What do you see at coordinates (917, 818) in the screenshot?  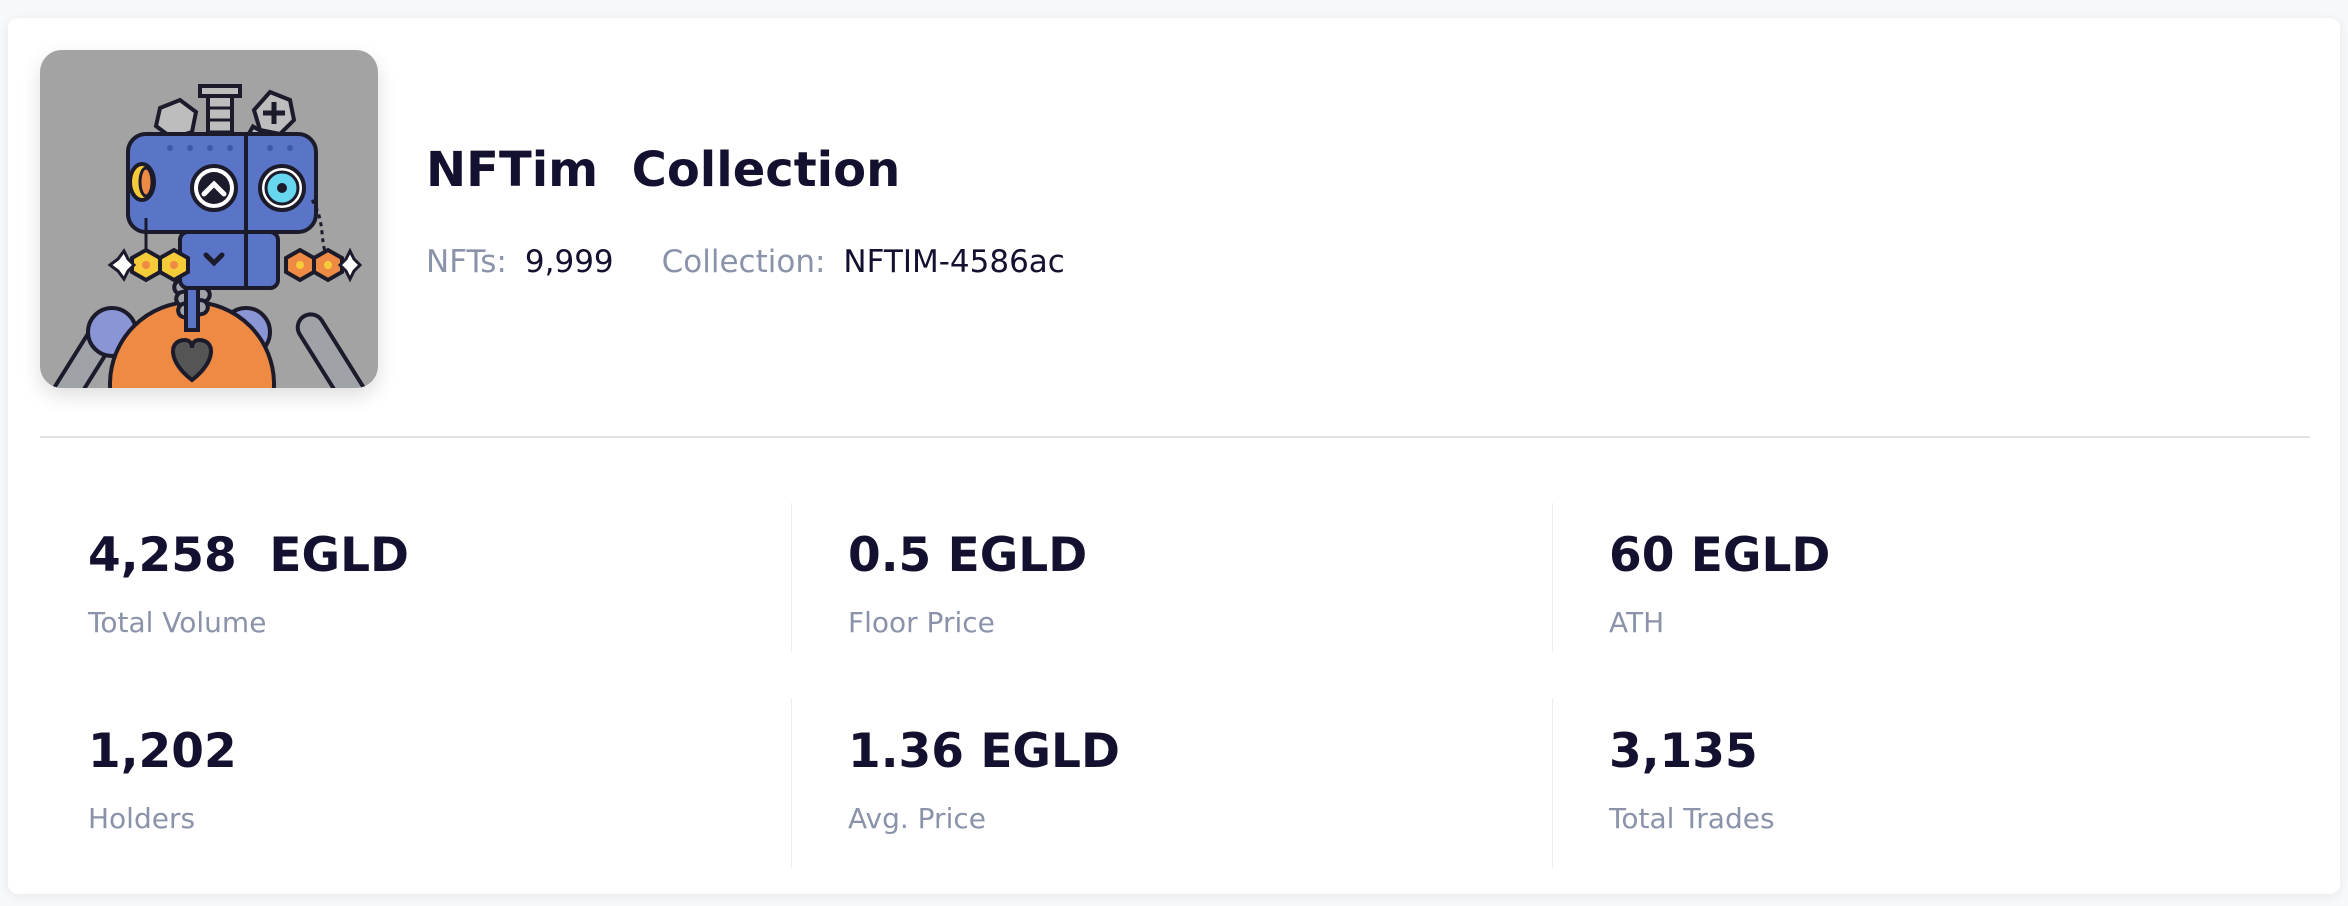 I see `stat-label: Avg. Price` at bounding box center [917, 818].